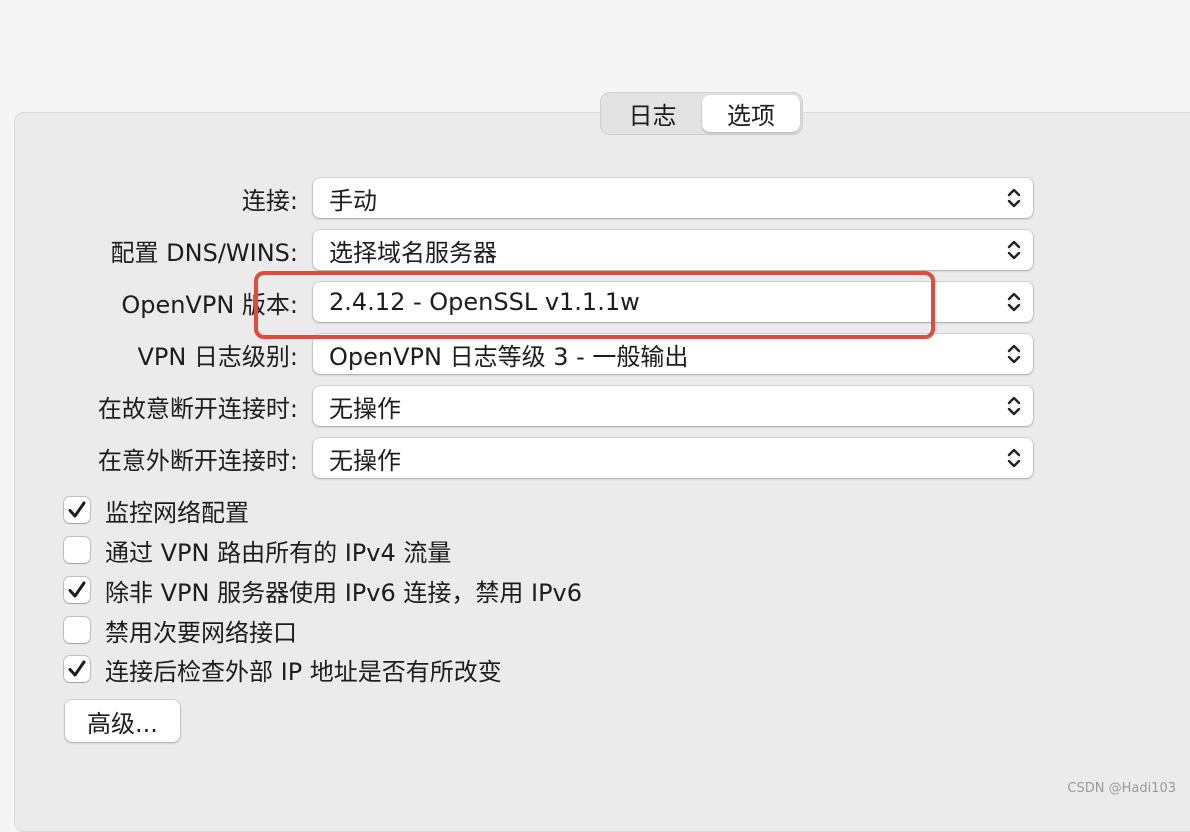 This screenshot has height=832, width=1190. I want to click on setting-row-intentional-disconnect: 在故意断开连接时: 无操作, so click(520, 406).